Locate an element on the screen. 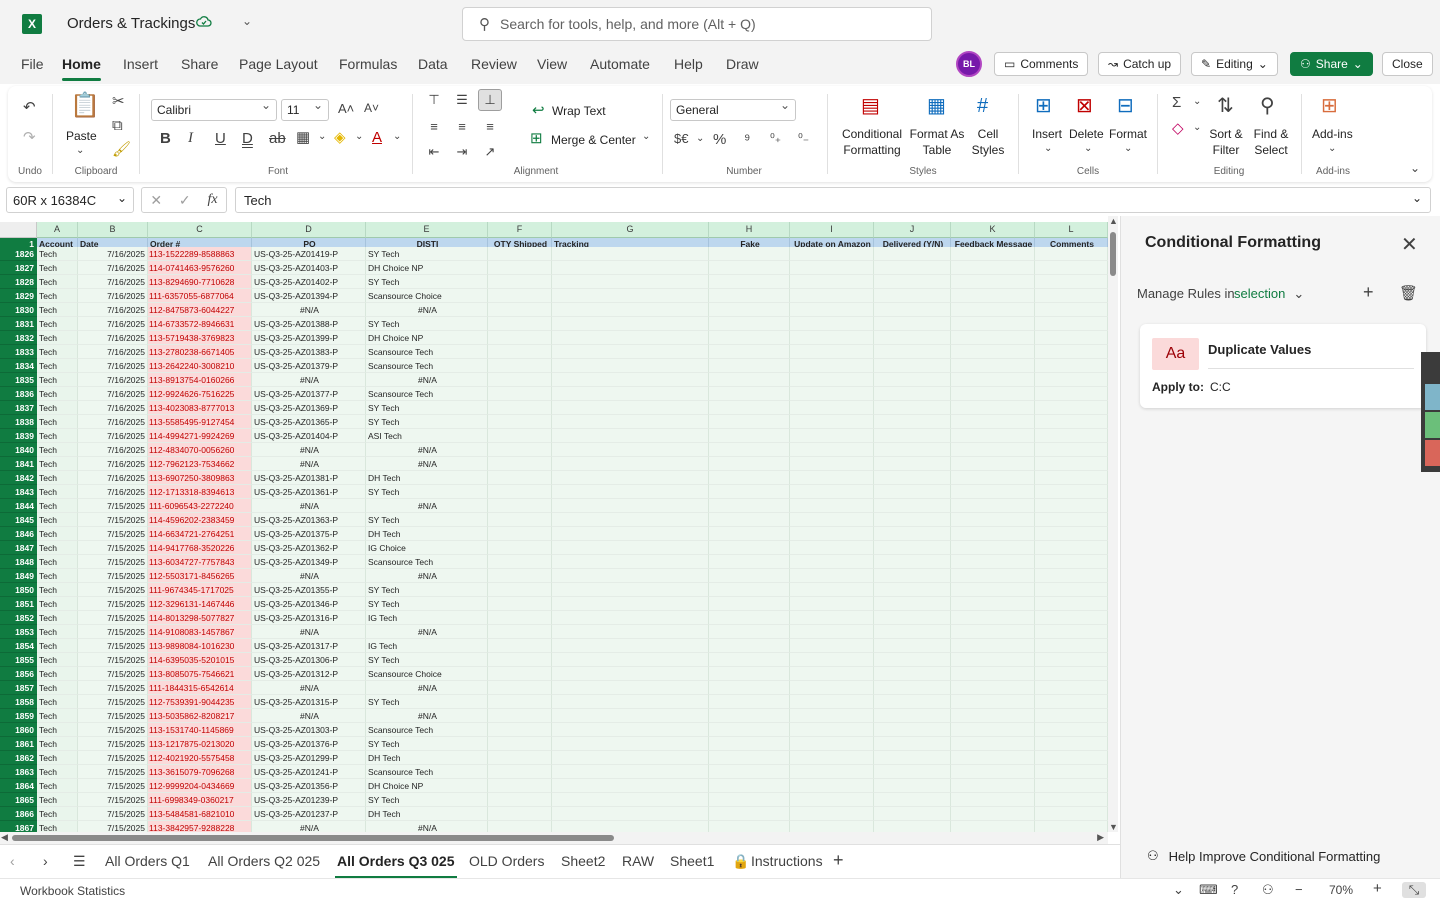 The height and width of the screenshot is (900, 1440). align-center-icon: ≡ is located at coordinates (462, 126).